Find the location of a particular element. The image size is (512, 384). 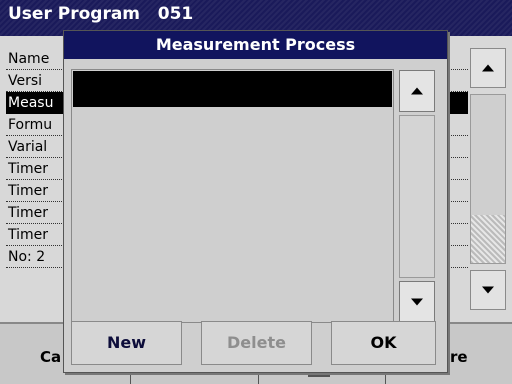

scroll-up-button is located at coordinates (417, 91).